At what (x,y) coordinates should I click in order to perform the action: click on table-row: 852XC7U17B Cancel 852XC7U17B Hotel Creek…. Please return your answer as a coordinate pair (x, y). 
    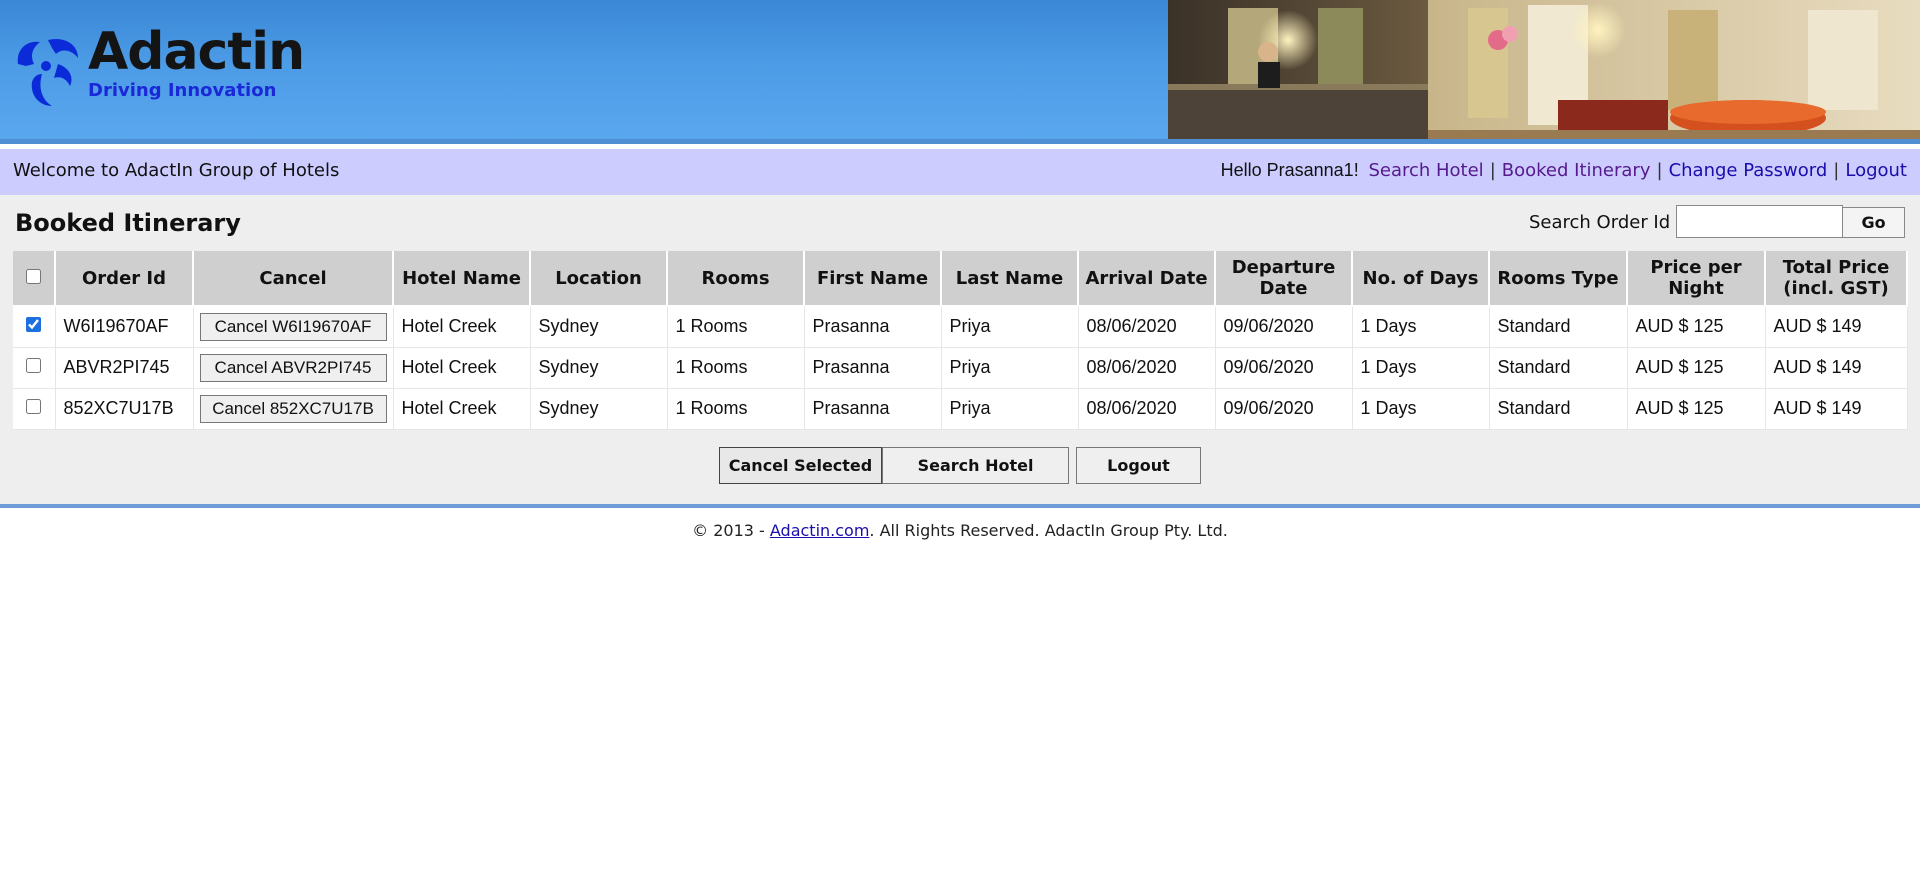
    Looking at the image, I should click on (960, 409).